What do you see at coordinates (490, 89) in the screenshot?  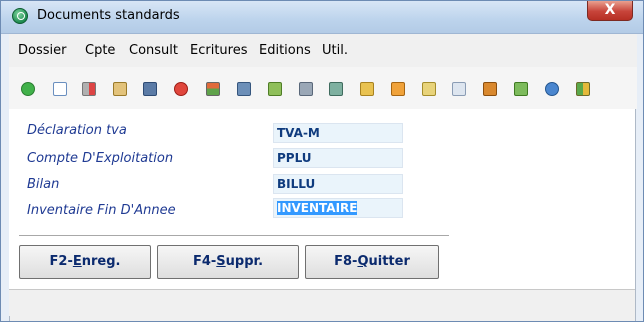 I see `archive-icon` at bounding box center [490, 89].